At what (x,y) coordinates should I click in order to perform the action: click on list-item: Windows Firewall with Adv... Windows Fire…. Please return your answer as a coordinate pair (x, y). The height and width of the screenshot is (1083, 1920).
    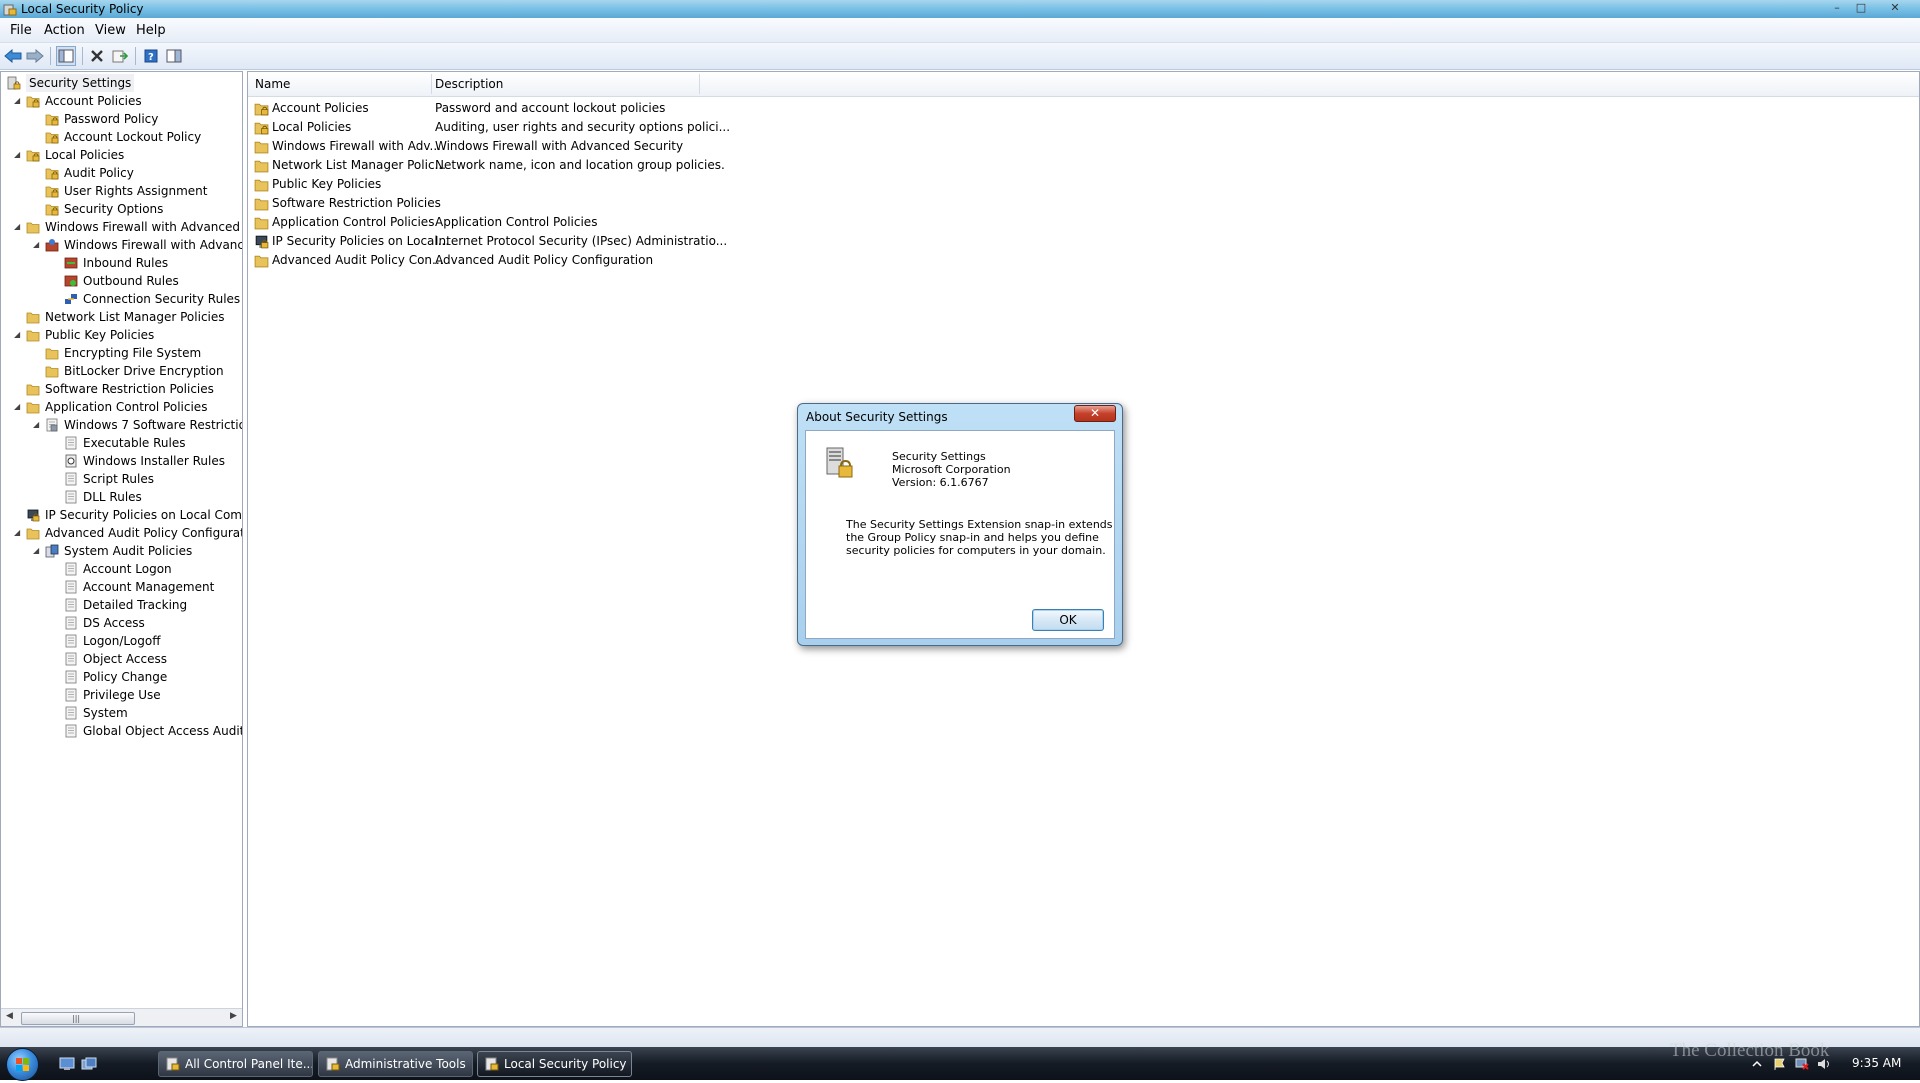
    Looking at the image, I should click on (1083, 146).